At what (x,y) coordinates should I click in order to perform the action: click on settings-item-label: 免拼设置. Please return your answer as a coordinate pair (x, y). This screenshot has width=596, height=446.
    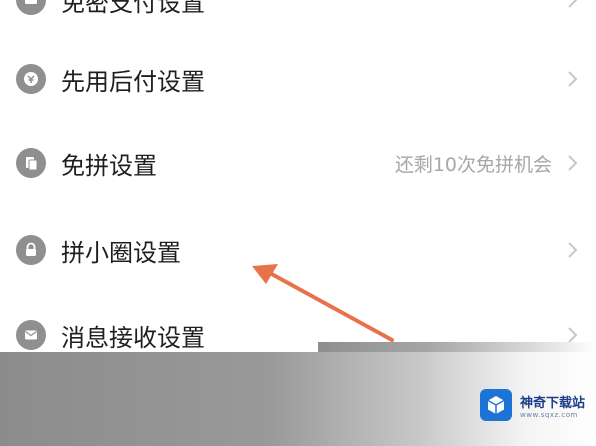
    Looking at the image, I should click on (109, 165).